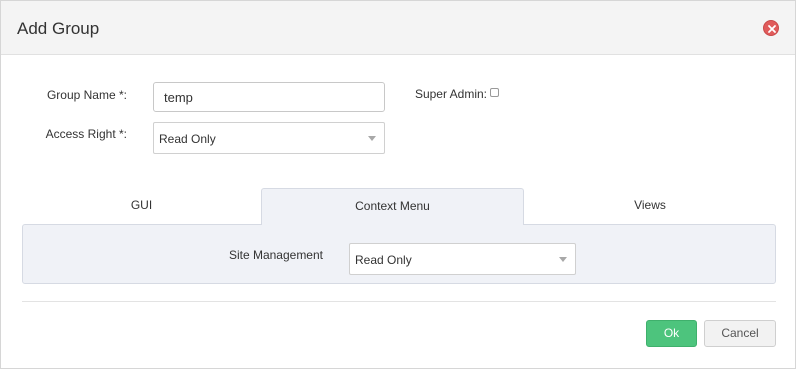 This screenshot has height=369, width=796. Describe the element at coordinates (399, 301) in the screenshot. I see `footer-divider` at that location.